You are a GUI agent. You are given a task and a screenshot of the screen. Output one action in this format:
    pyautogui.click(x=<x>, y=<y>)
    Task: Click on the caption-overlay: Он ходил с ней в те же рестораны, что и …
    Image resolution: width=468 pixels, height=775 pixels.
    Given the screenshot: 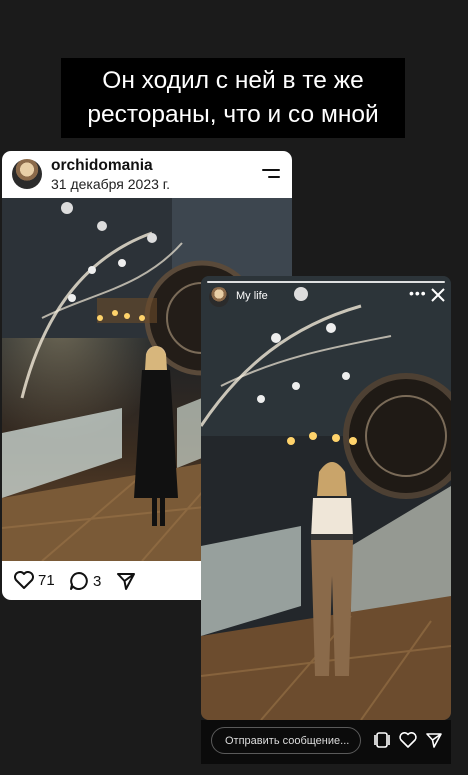 What is the action you would take?
    pyautogui.click(x=233, y=98)
    